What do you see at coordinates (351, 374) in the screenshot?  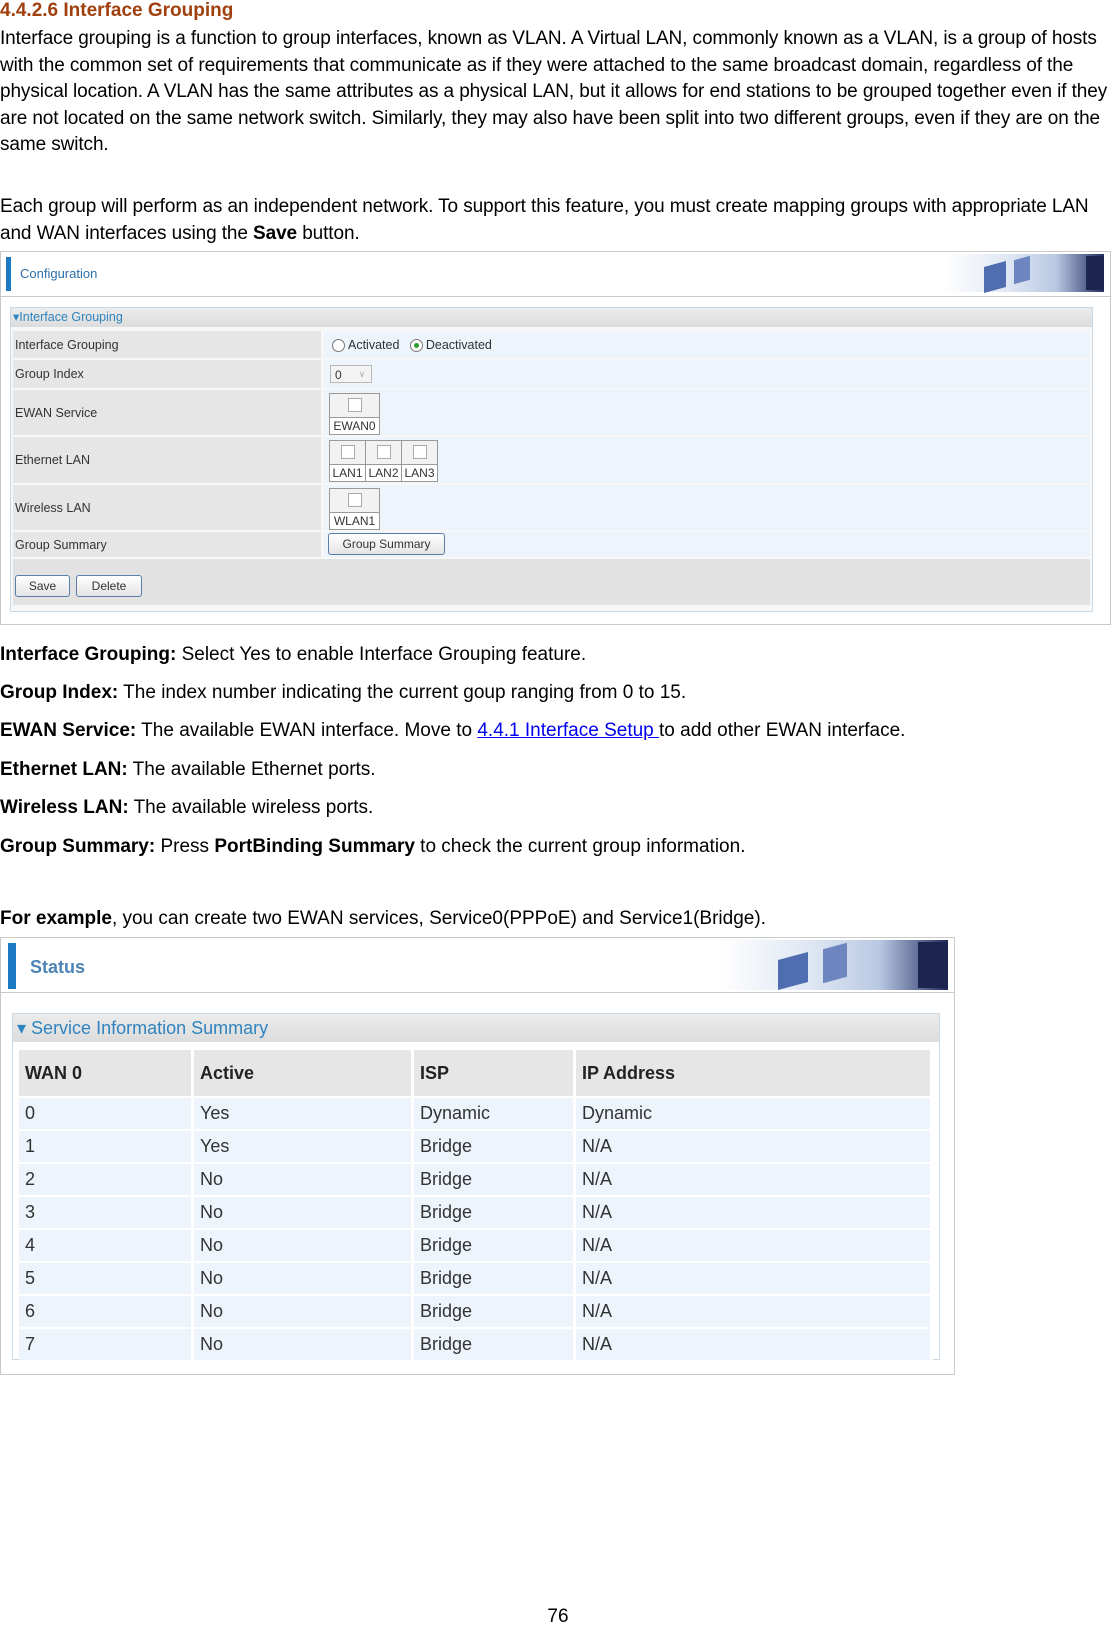 I see `group-index-select: 0 ∨` at bounding box center [351, 374].